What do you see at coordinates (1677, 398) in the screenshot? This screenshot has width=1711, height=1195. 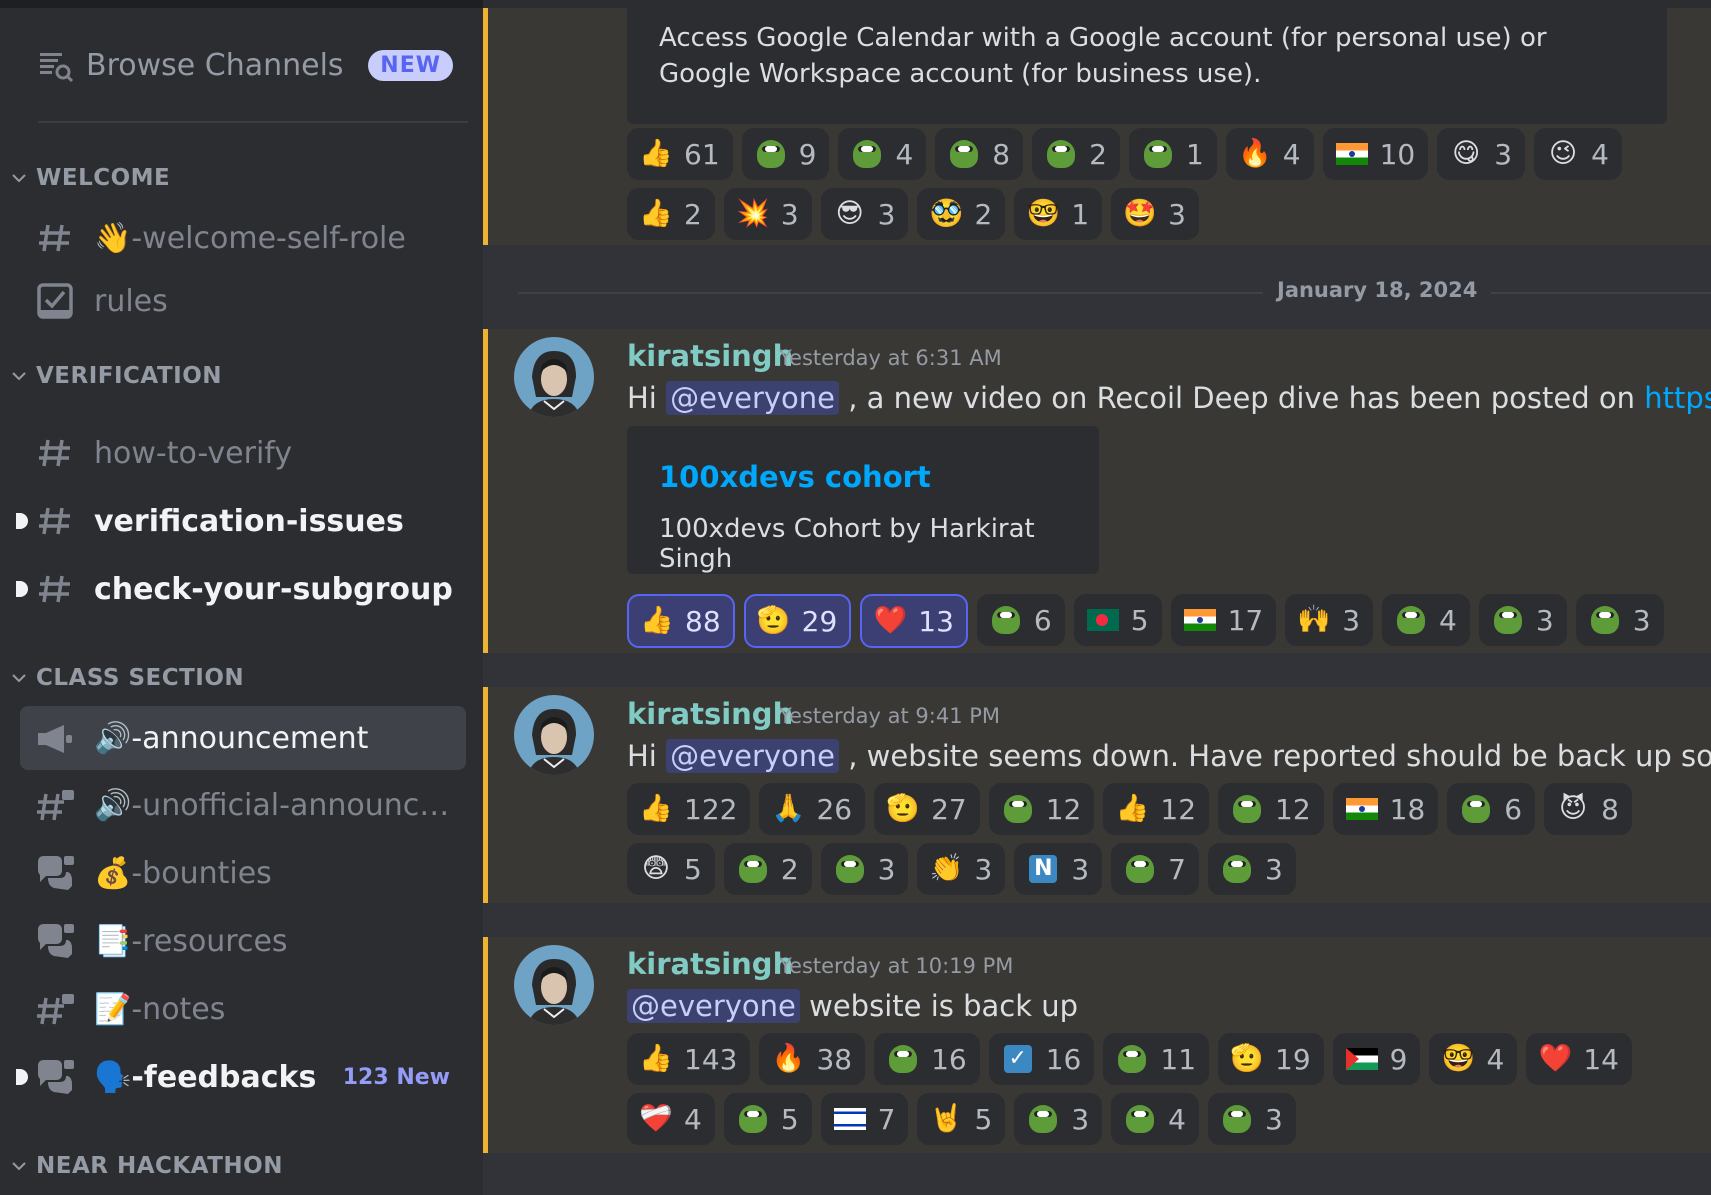 I see `message-link: https://app` at bounding box center [1677, 398].